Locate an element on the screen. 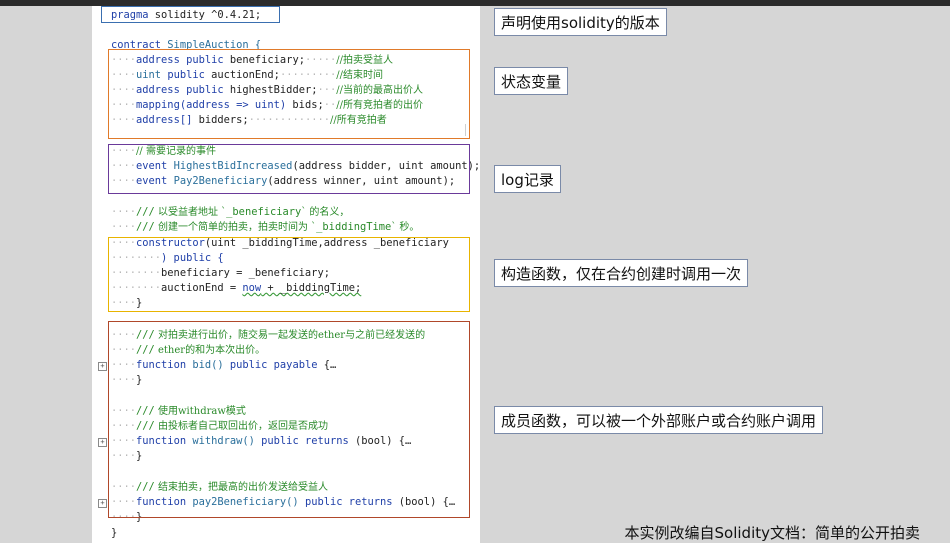 The height and width of the screenshot is (543, 950). code-line-doc-comment: ····/// ether的和为本次出价。 is located at coordinates (188, 350).